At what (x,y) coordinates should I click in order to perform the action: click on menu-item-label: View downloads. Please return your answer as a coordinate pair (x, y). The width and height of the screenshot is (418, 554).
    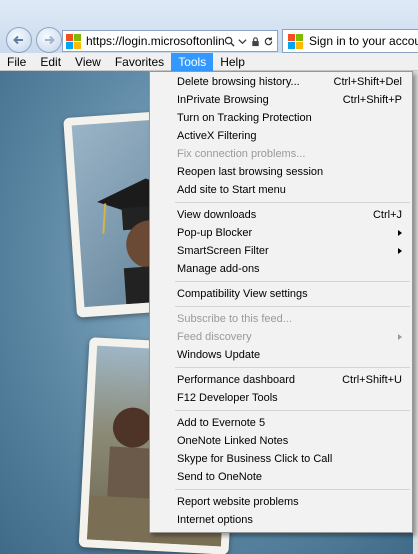
    Looking at the image, I should click on (217, 215).